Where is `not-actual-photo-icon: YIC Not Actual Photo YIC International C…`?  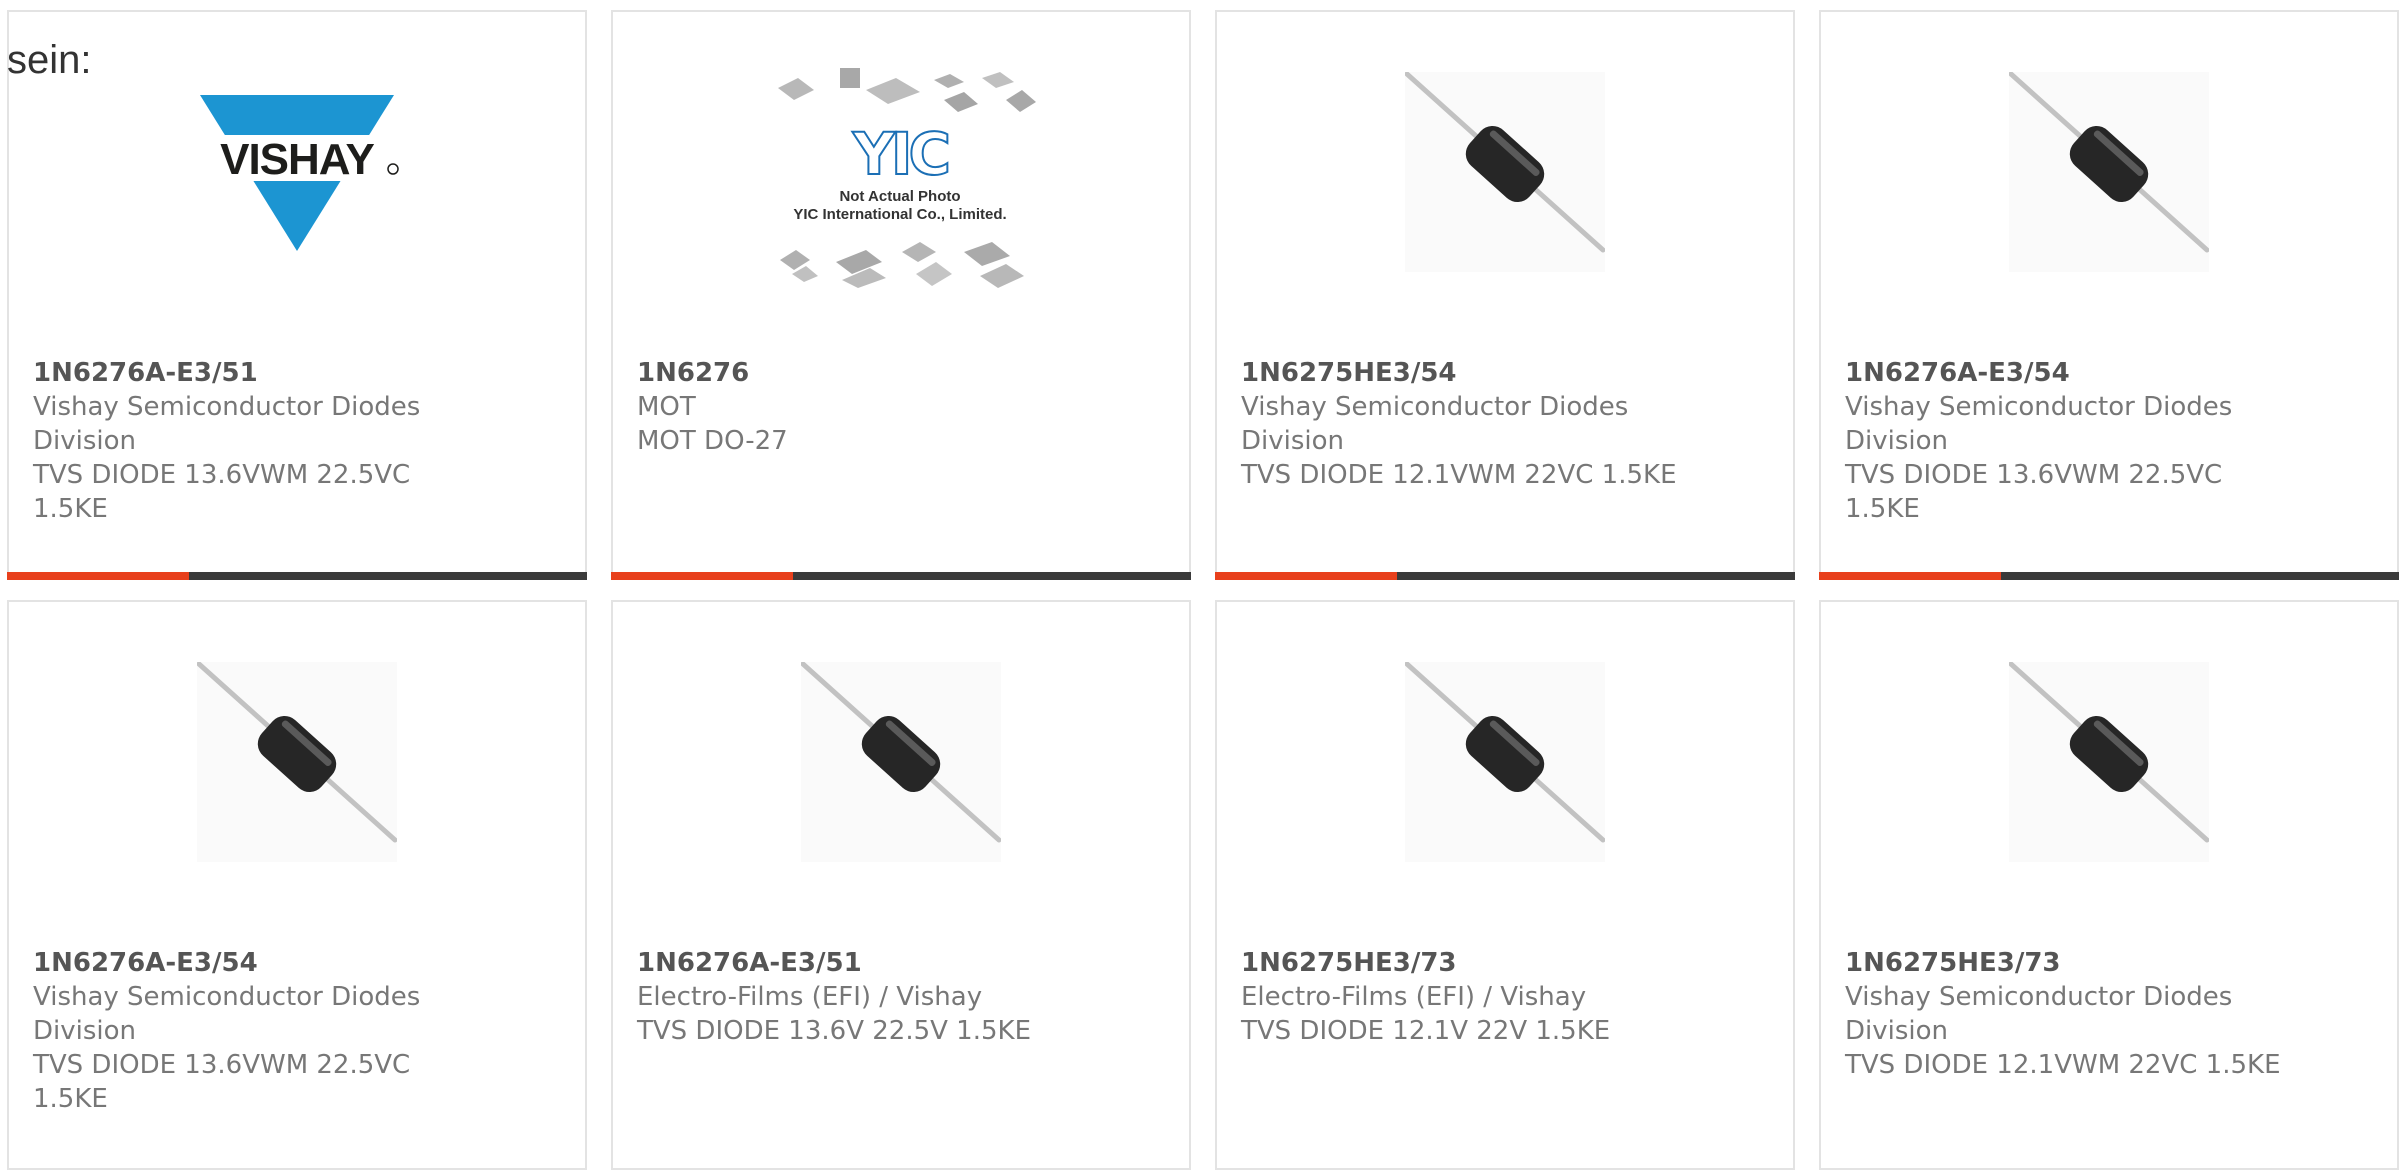
not-actual-photo-icon: YIC Not Actual Photo YIC International C… is located at coordinates (907, 178).